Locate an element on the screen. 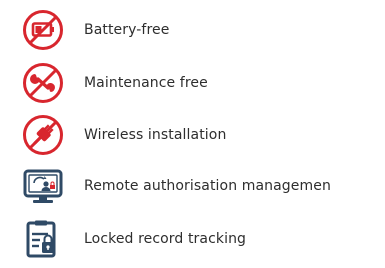 This screenshot has height=268, width=385. wrench-crossed-icon is located at coordinates (43, 83).